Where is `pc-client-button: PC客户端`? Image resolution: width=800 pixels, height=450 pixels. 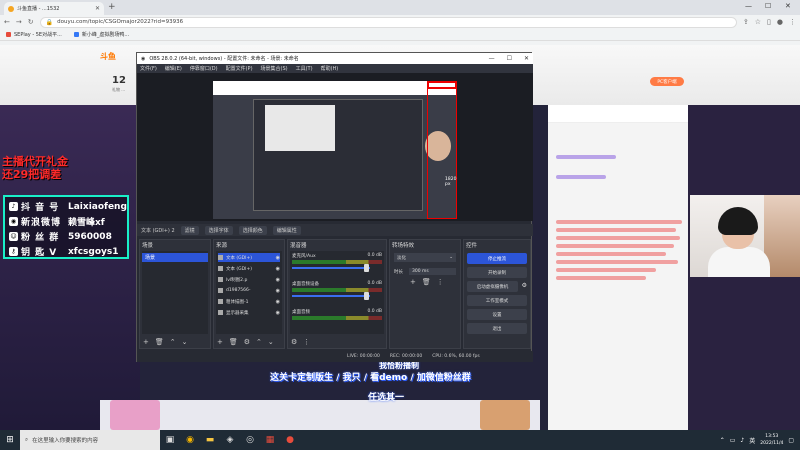
pc-client-button: PC客户端 is located at coordinates (667, 81).